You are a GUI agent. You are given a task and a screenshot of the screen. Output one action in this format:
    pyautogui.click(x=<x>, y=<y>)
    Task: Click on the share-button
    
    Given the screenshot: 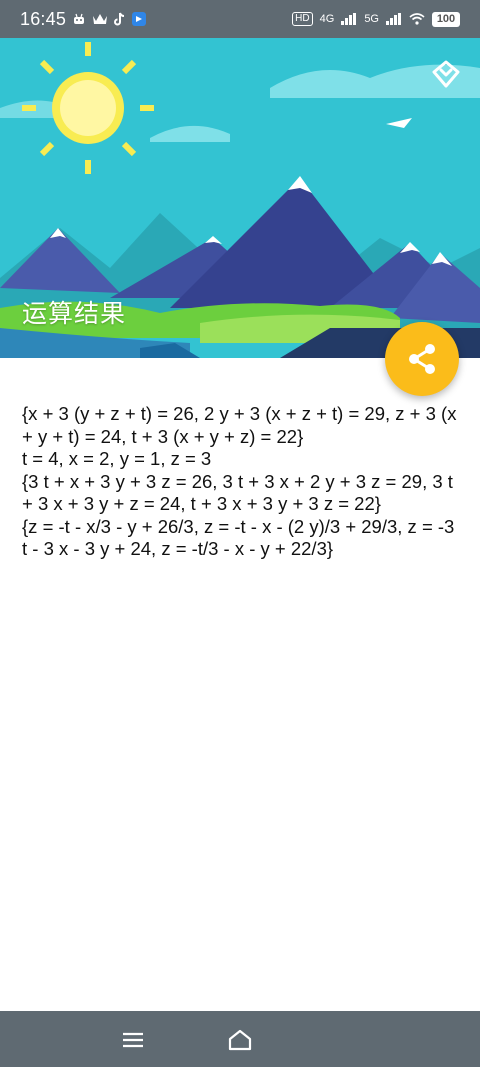 What is the action you would take?
    pyautogui.click(x=422, y=359)
    